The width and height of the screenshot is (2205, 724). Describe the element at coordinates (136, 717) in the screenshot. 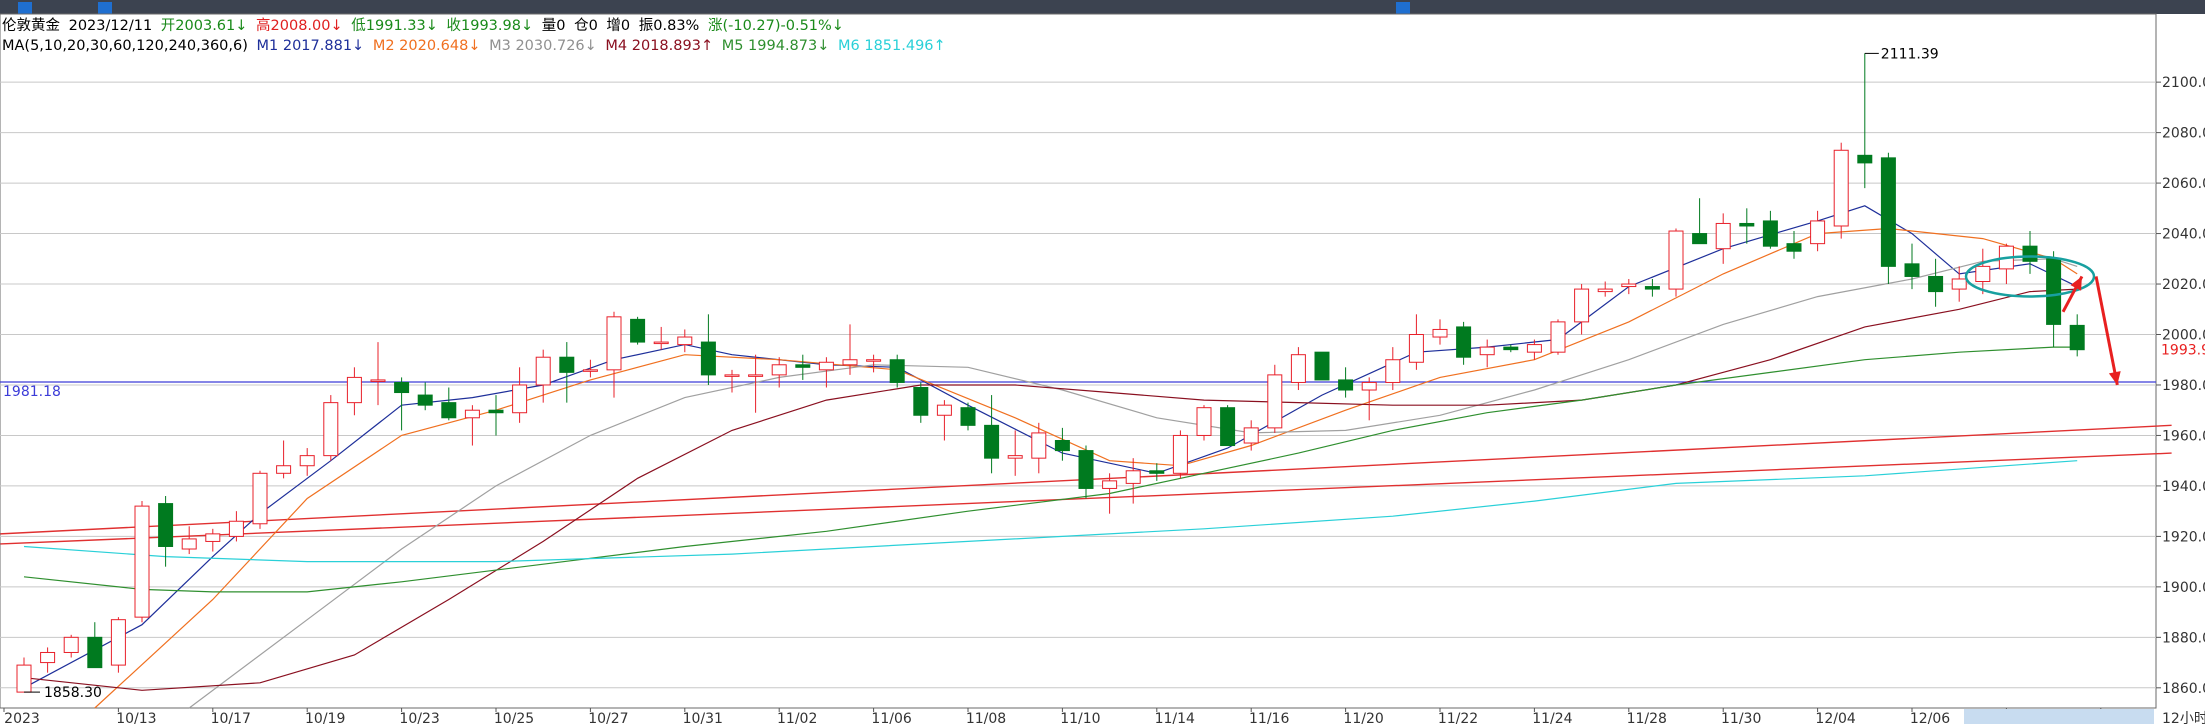

I see `x-tick-label: 10/13` at that location.